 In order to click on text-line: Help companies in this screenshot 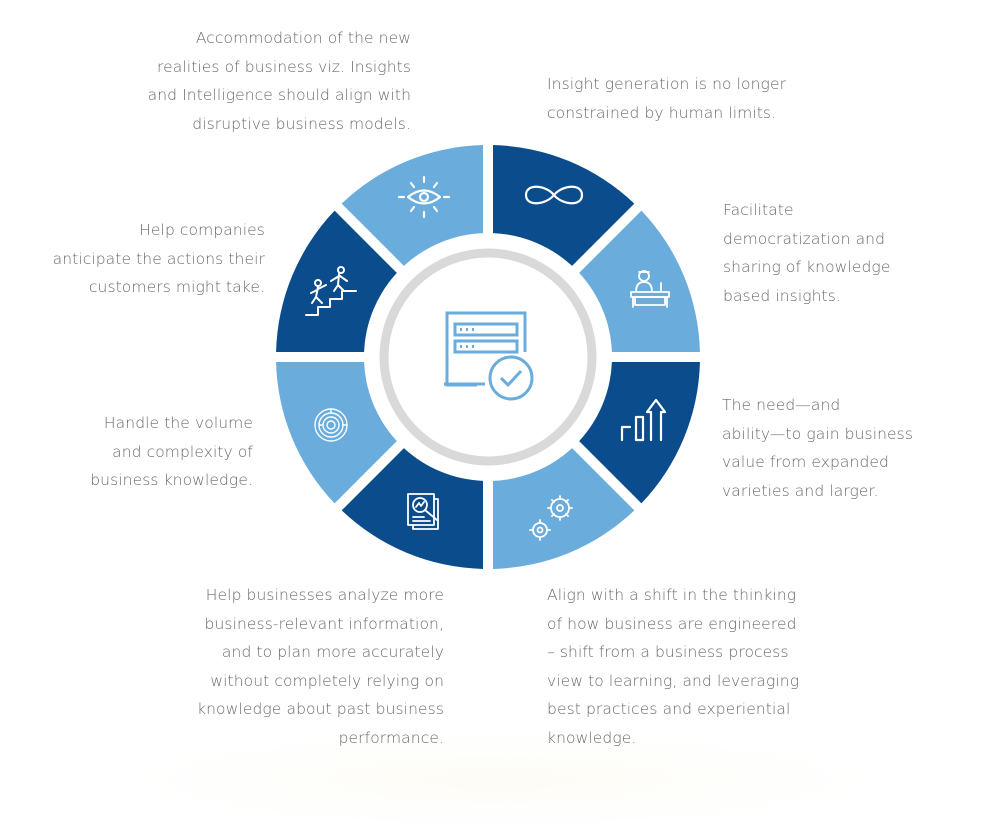, I will do `click(202, 230)`.